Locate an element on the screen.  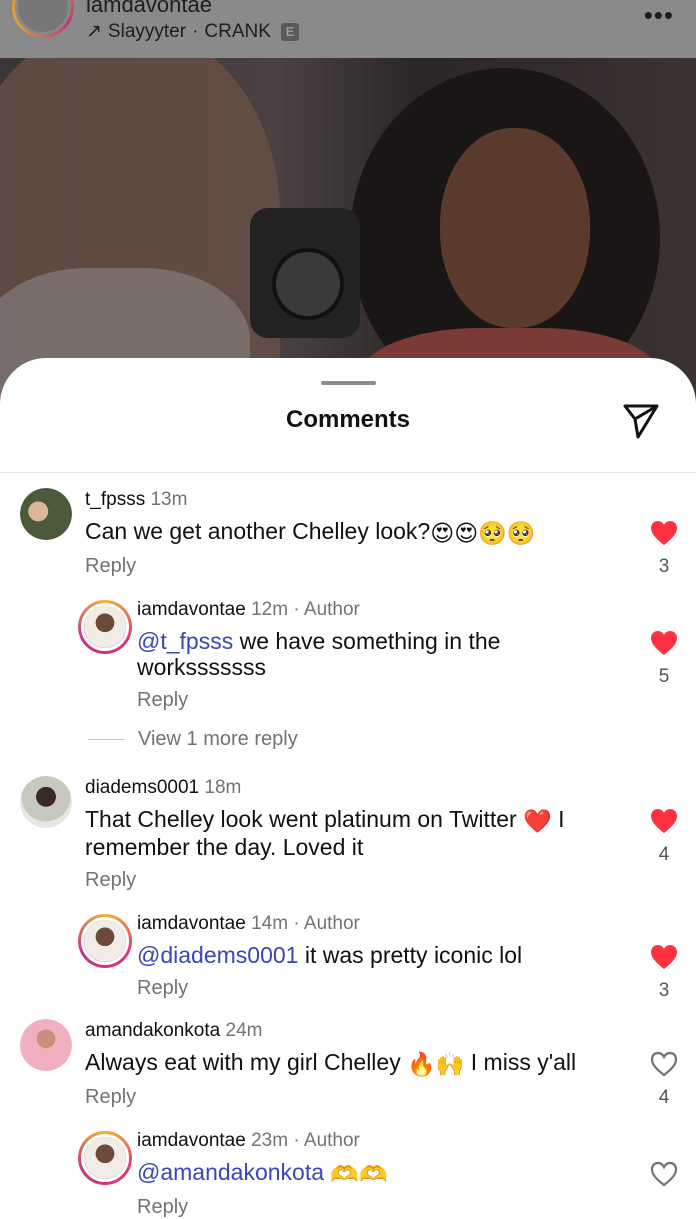
mention-link: @t_fpsss is located at coordinates (185, 641).